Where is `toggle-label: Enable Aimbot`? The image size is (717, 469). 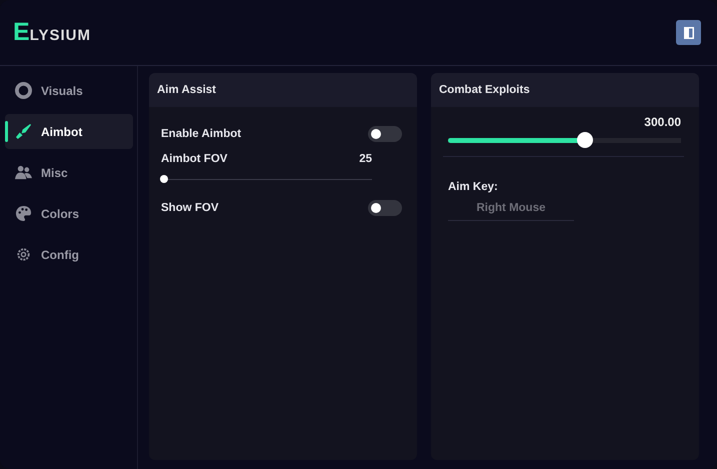
toggle-label: Enable Aimbot is located at coordinates (201, 134).